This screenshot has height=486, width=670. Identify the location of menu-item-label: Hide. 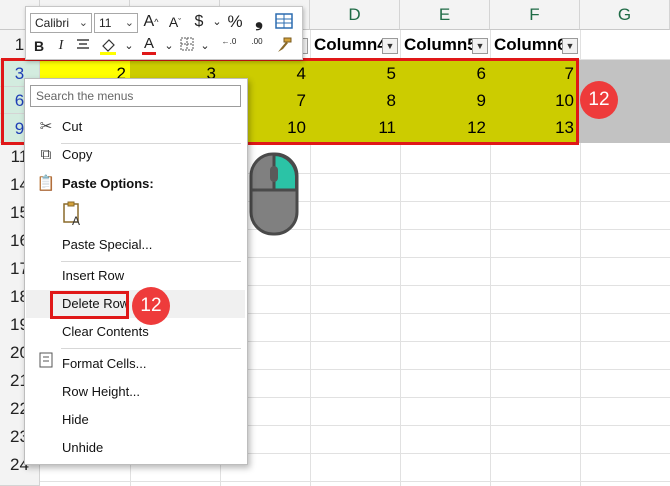
(75, 419).